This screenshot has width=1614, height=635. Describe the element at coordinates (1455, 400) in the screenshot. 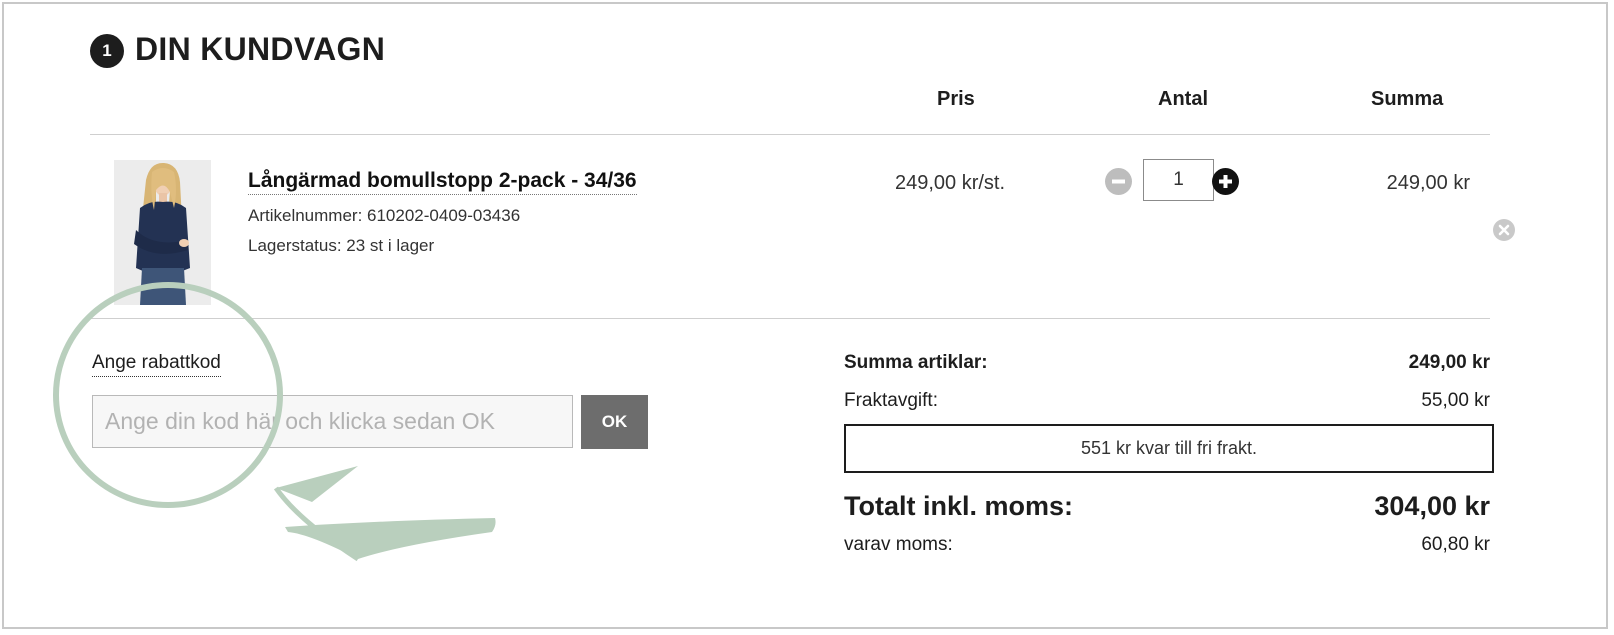

I see `freight-value: 55,00 kr` at that location.